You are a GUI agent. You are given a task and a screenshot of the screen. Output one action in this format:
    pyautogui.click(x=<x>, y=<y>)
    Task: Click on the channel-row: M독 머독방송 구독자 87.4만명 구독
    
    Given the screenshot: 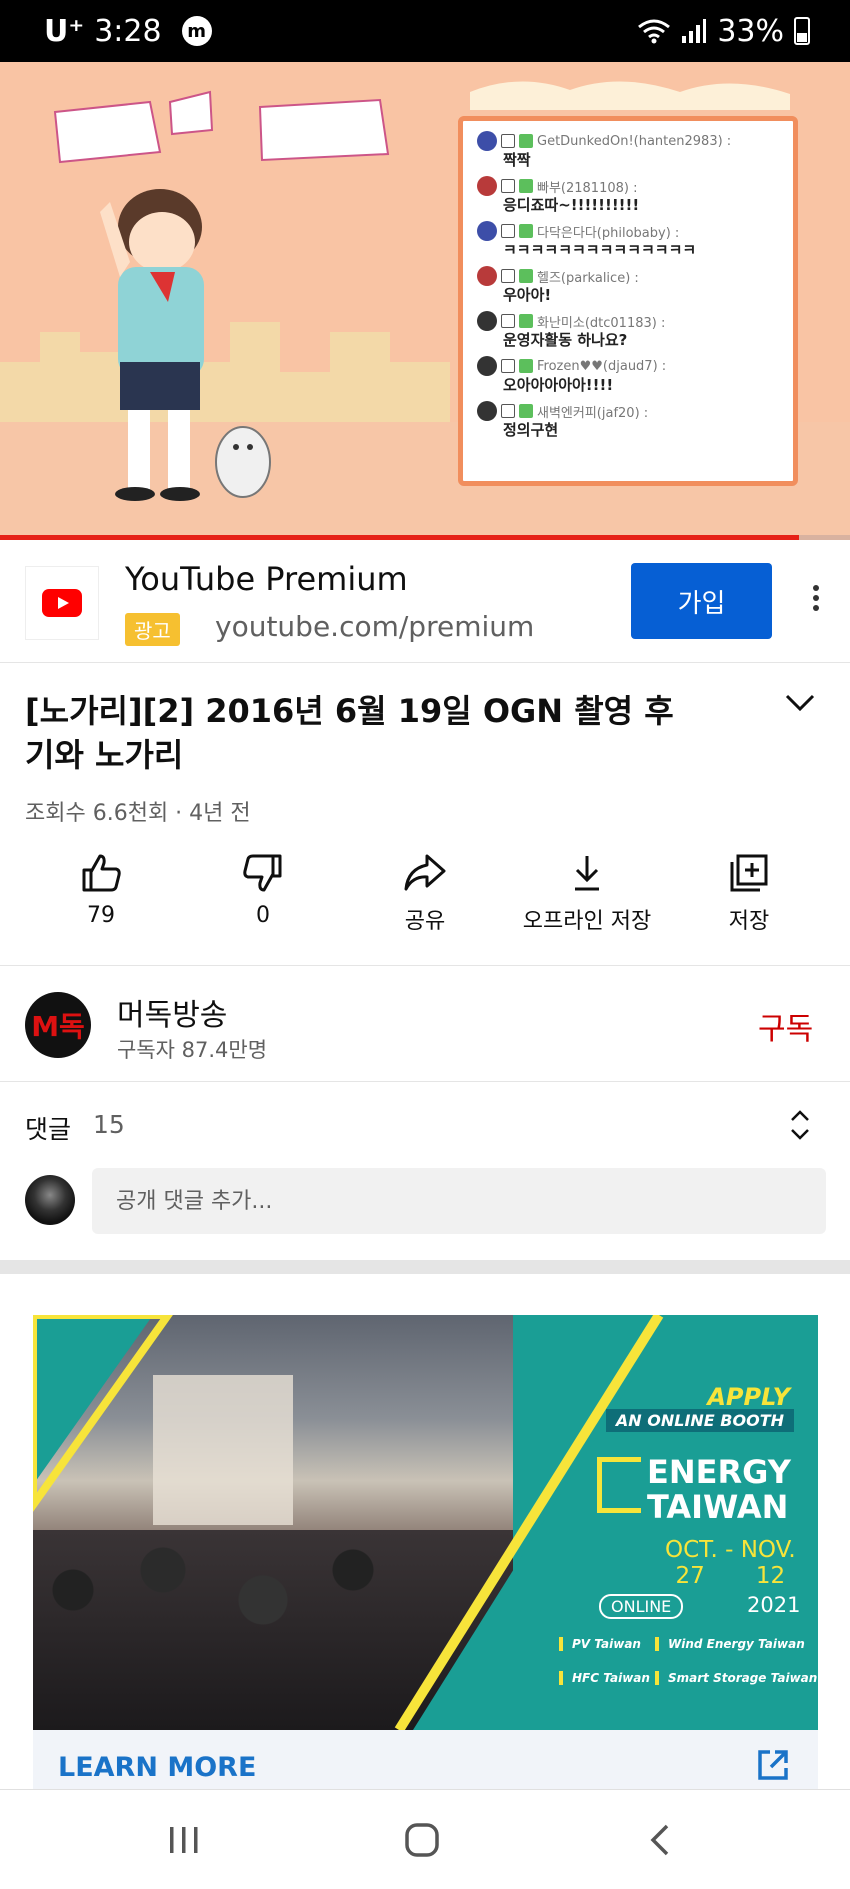 What is the action you would take?
    pyautogui.click(x=425, y=1024)
    